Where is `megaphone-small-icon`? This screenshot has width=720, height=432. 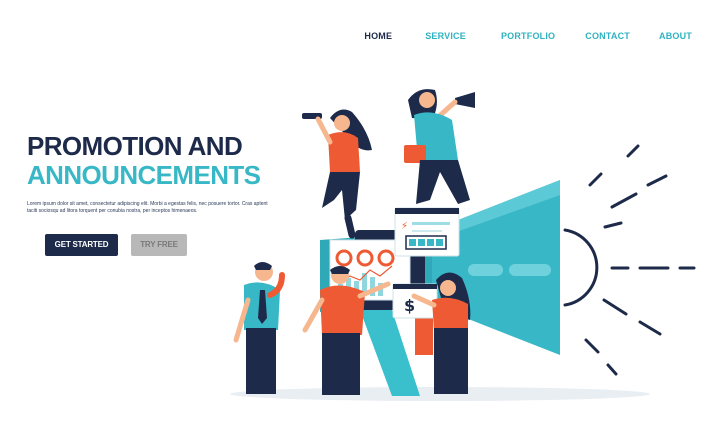
megaphone-small-icon is located at coordinates (465, 100).